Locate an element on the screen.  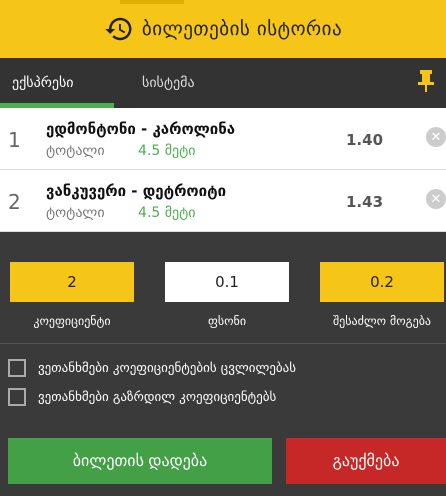
page-header: ბილეთების ისტორია is located at coordinates (223, 29).